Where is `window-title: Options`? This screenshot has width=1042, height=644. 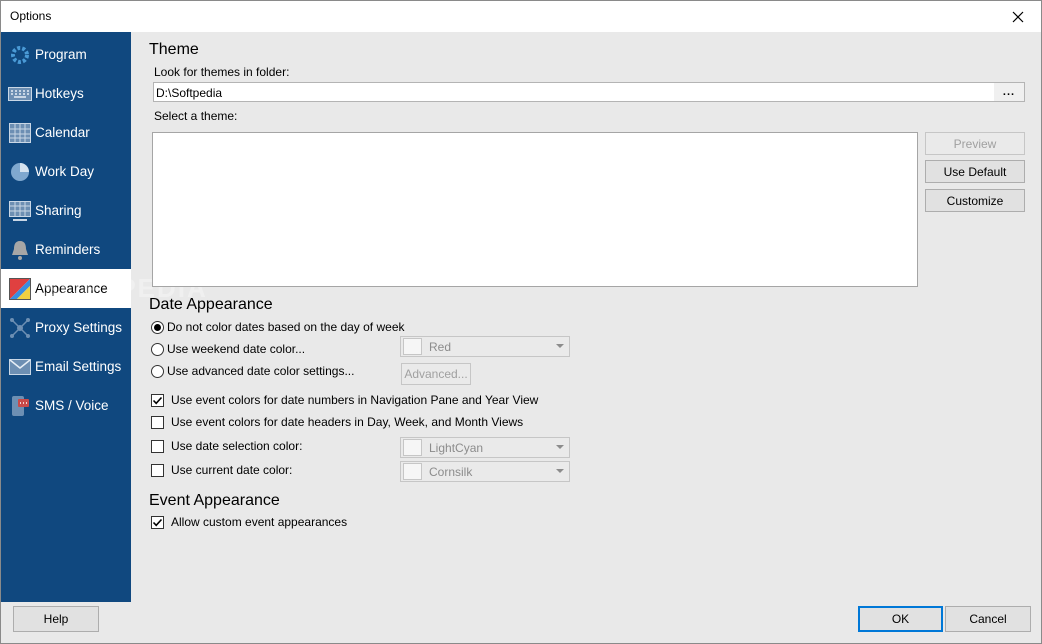
window-title: Options is located at coordinates (31, 16).